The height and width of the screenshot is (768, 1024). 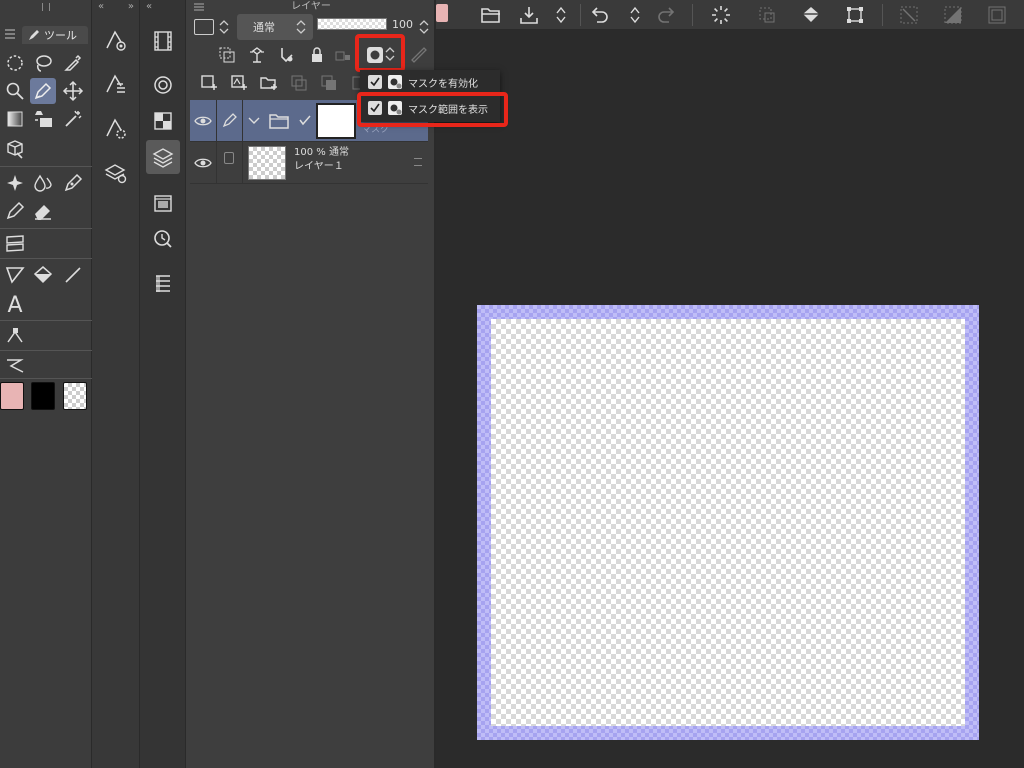 I want to click on mask-thumbnail, so click(x=336, y=121).